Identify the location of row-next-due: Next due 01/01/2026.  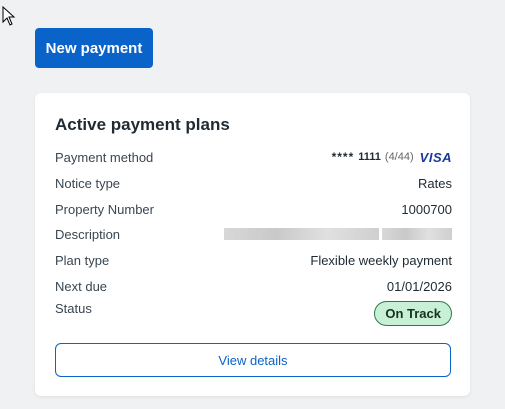
(253, 286).